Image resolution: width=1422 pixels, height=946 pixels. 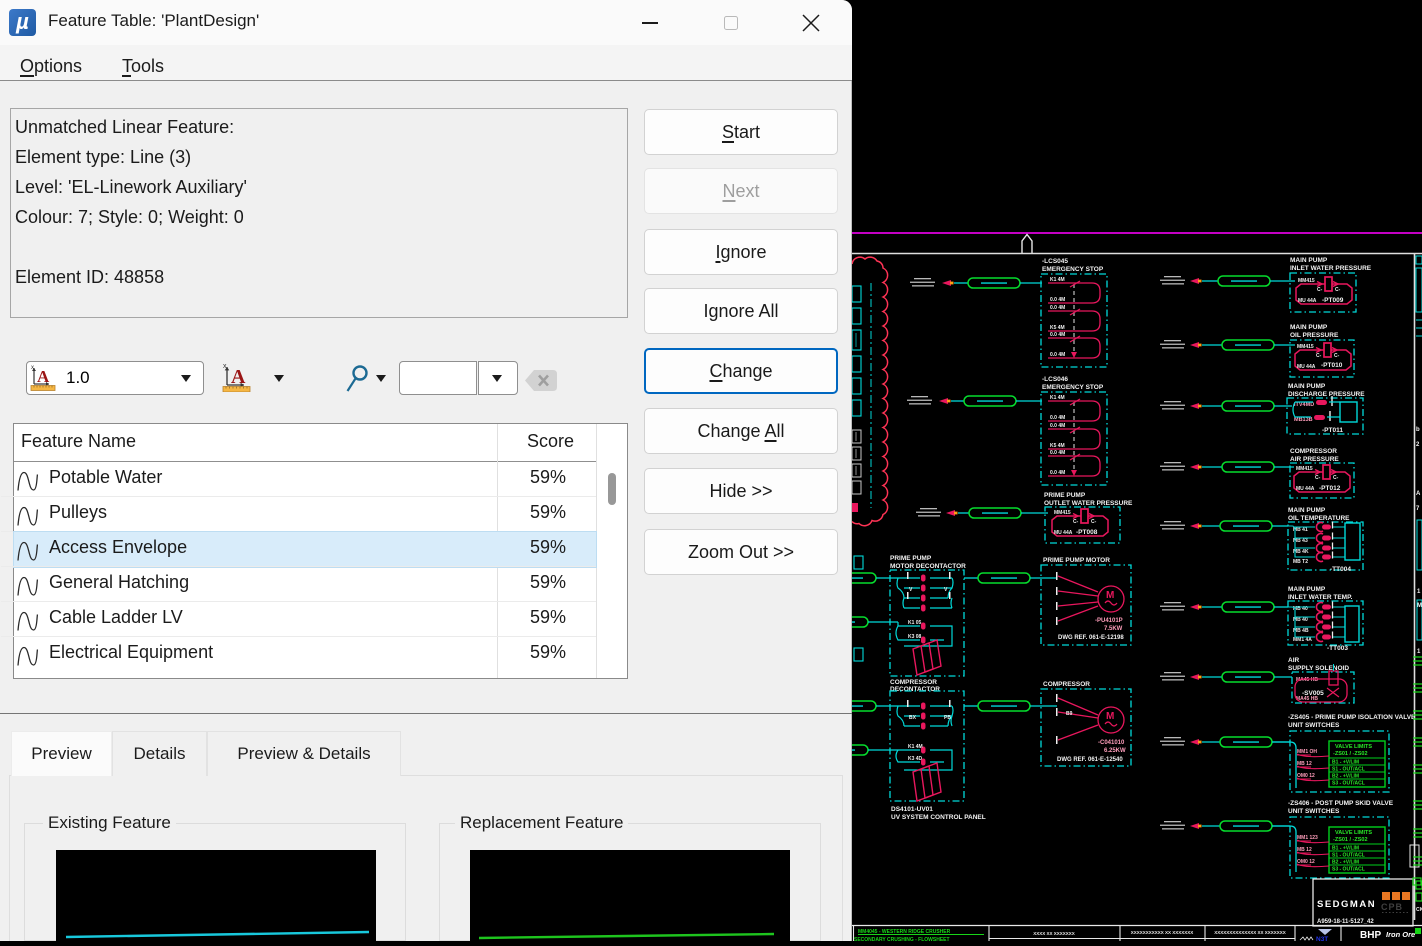 What do you see at coordinates (915, 759) in the screenshot?
I see `svg-text: K3 4D` at bounding box center [915, 759].